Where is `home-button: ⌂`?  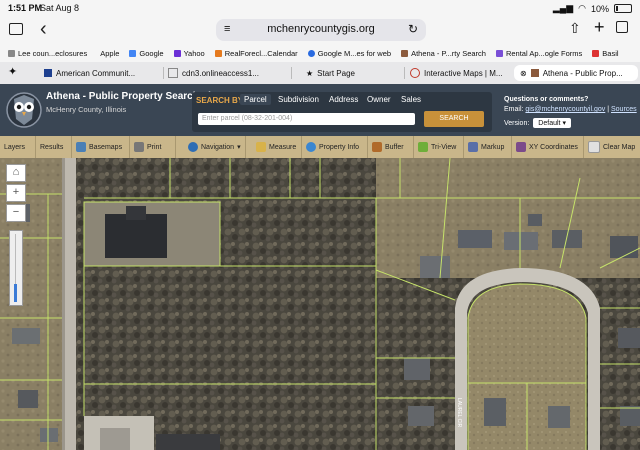 home-button: ⌂ is located at coordinates (16, 173).